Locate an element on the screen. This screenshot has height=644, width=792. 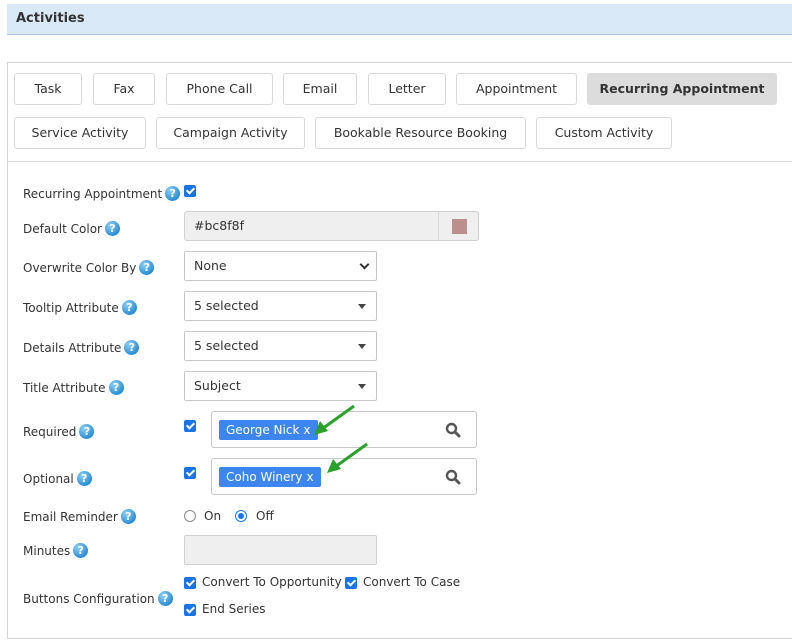
title-attribute-value: Subject is located at coordinates (217, 385).